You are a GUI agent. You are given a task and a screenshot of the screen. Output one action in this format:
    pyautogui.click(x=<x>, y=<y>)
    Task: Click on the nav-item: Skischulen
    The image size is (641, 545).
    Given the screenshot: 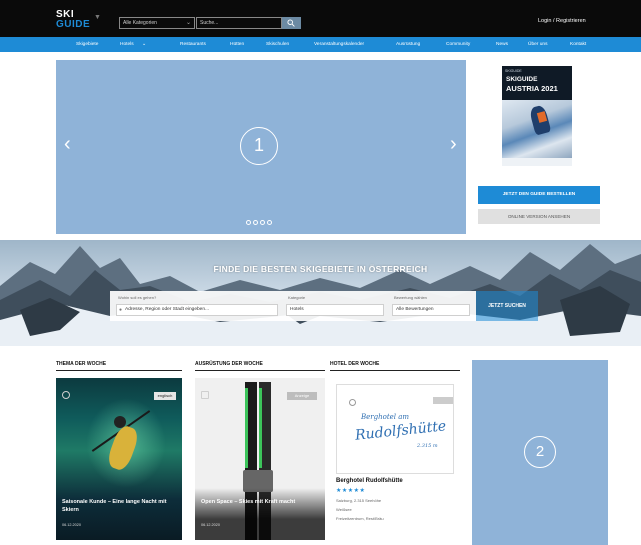 What is the action you would take?
    pyautogui.click(x=277, y=44)
    